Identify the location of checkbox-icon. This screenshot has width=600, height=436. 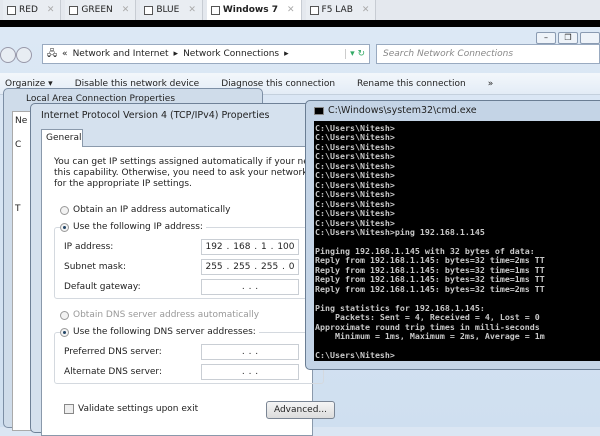
(69, 409).